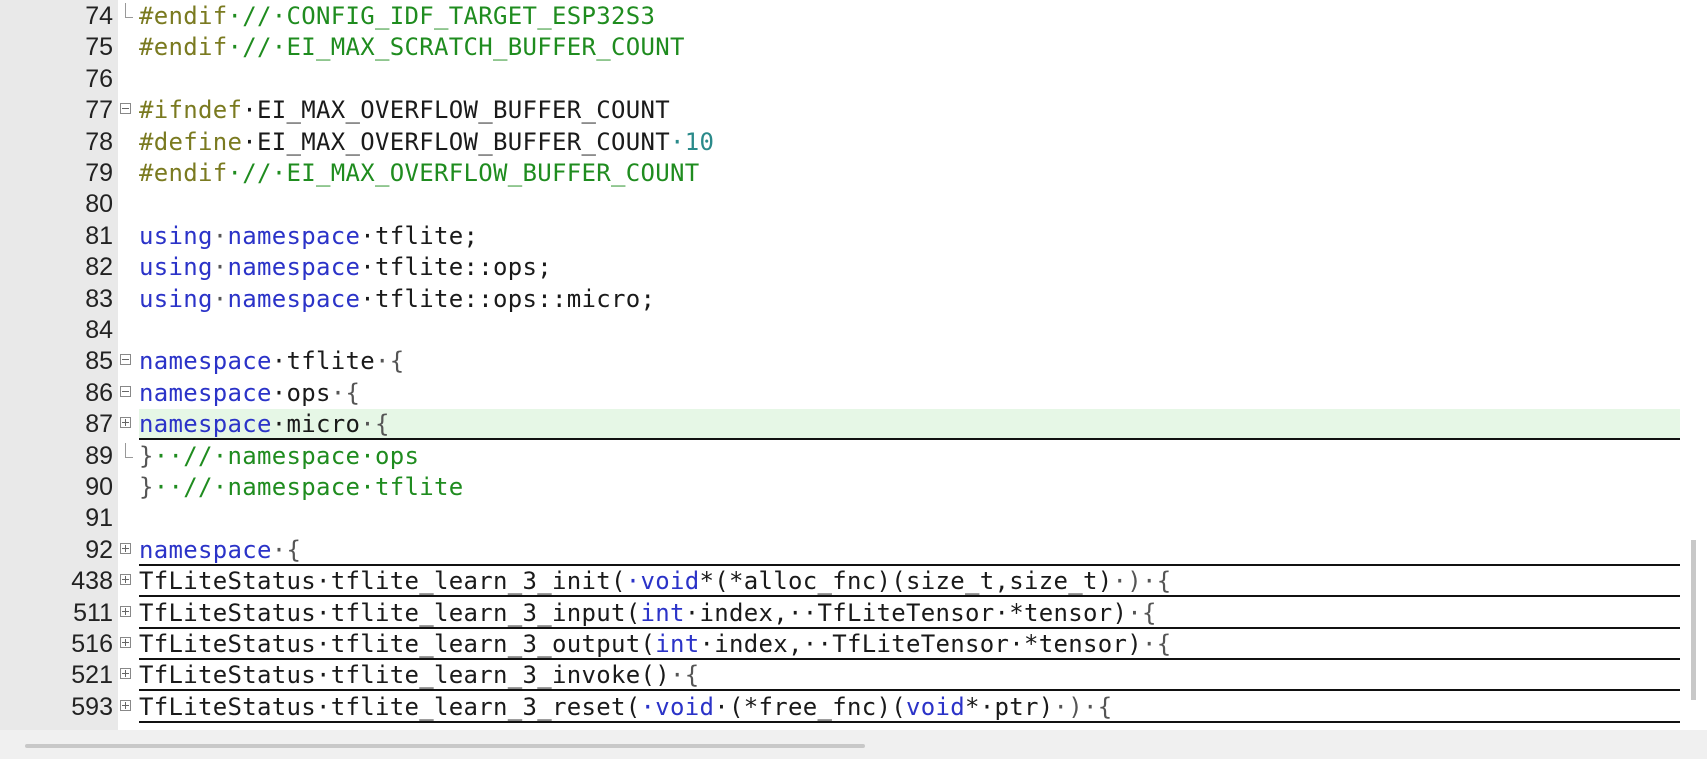  Describe the element at coordinates (840, 299) in the screenshot. I see `code-line: 83 using·namespace·tflite::ops::micro;` at that location.